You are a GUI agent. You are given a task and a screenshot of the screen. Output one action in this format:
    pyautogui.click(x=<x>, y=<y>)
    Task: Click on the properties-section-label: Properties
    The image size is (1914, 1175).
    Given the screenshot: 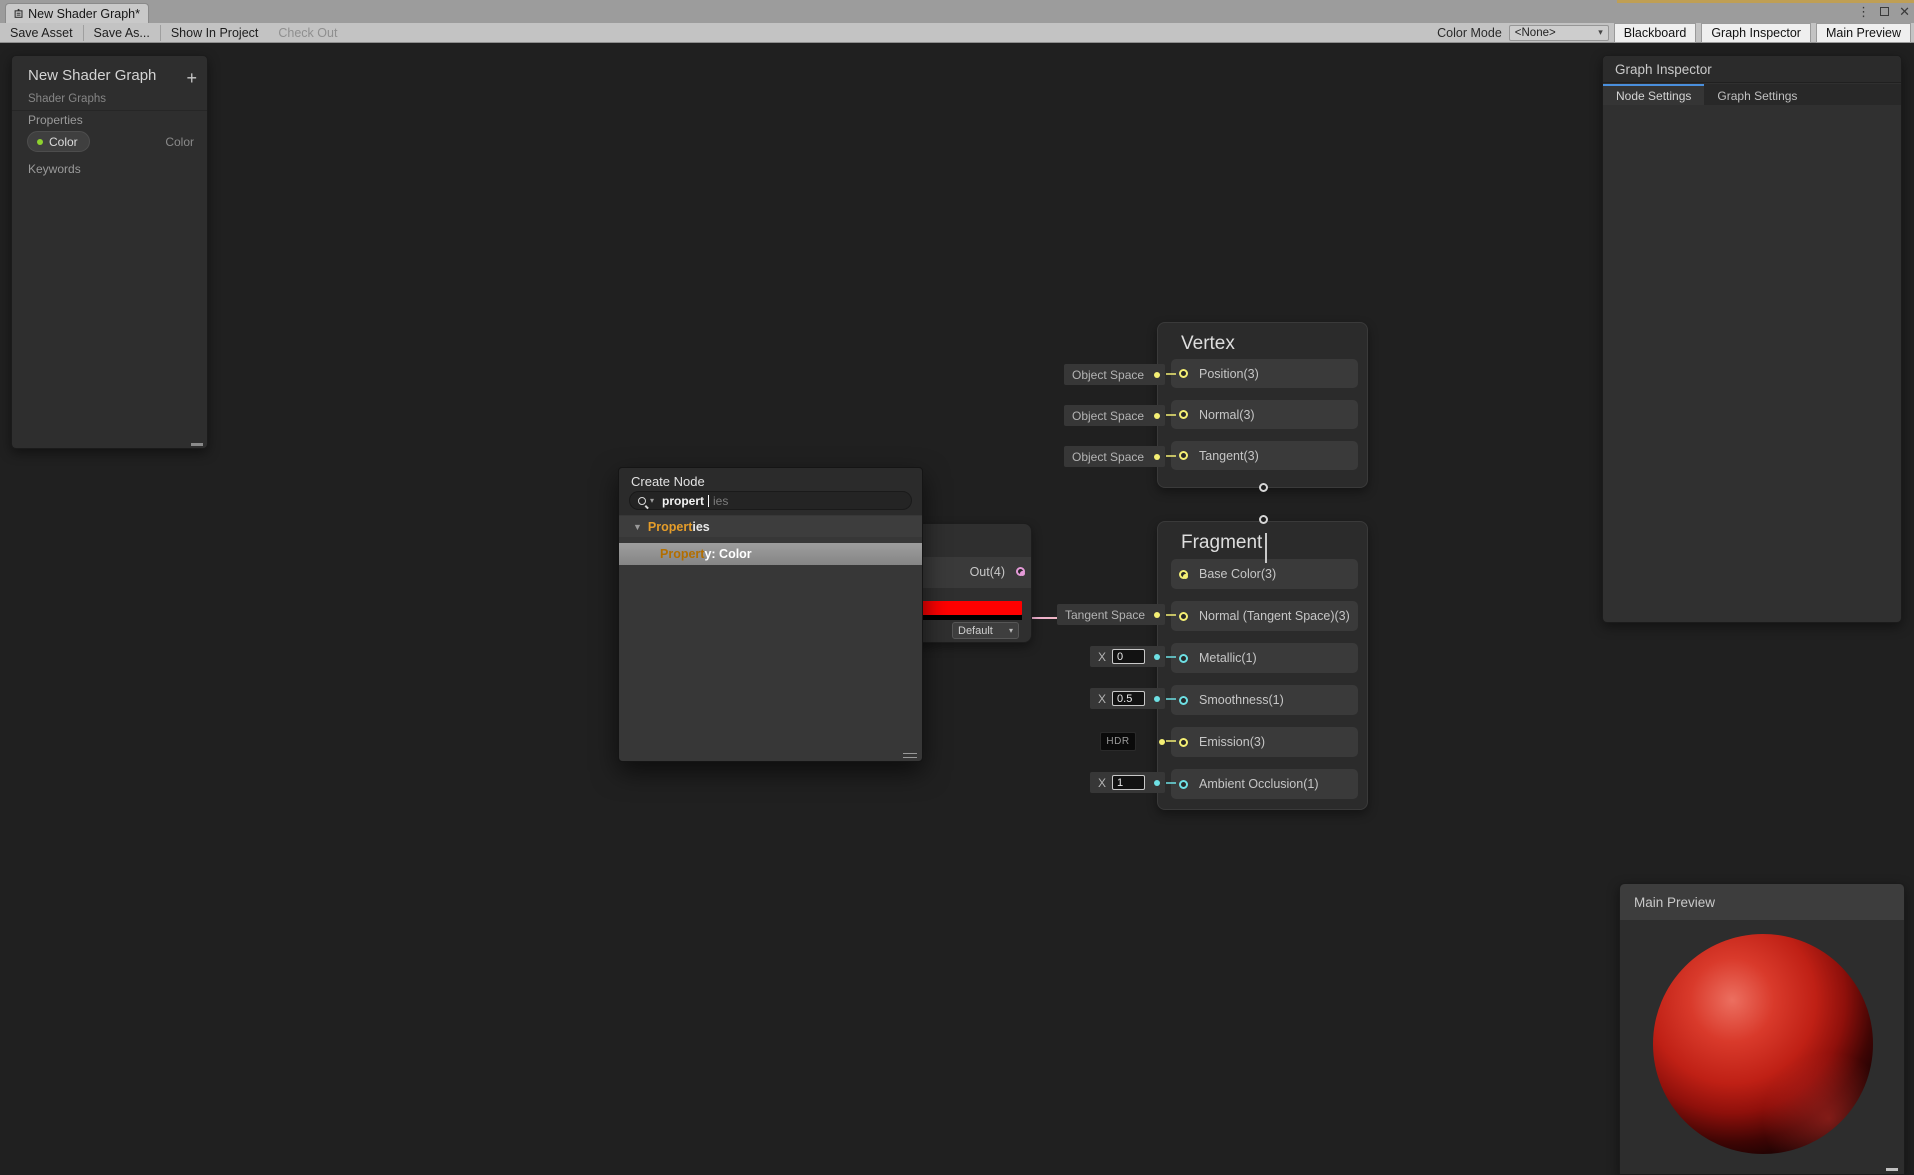 What is the action you would take?
    pyautogui.click(x=55, y=120)
    